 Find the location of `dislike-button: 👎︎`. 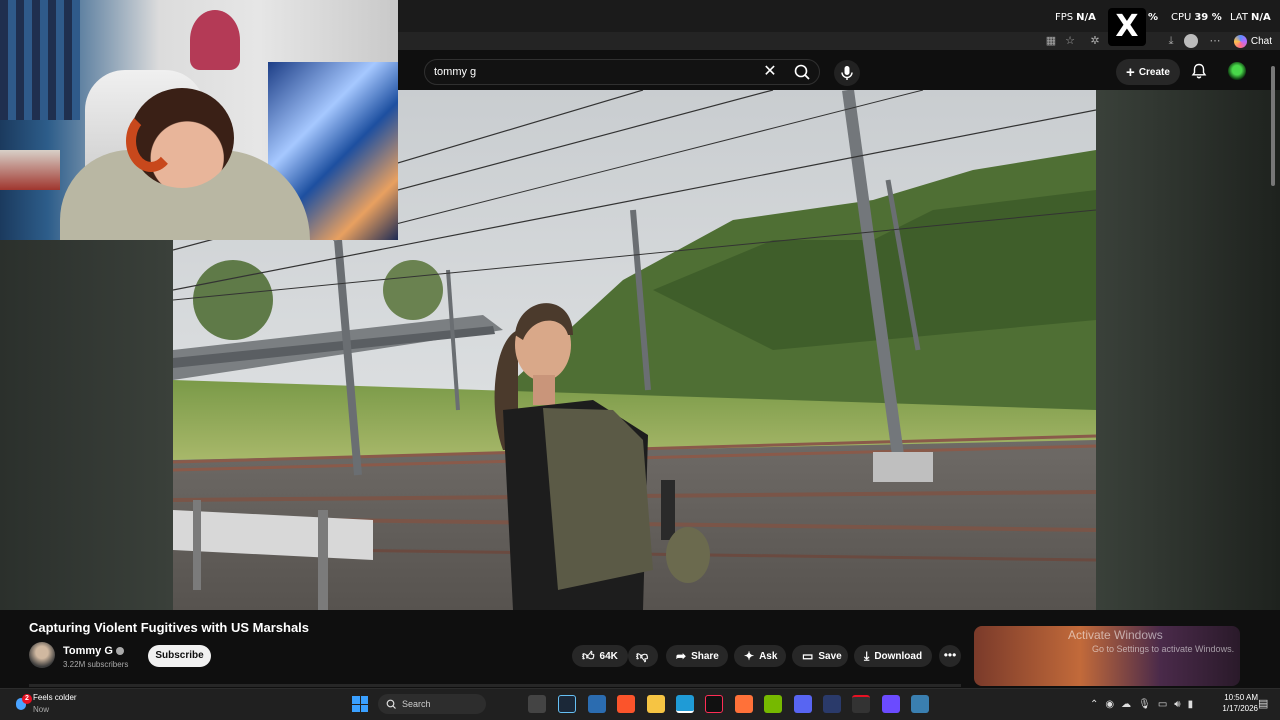

dislike-button: 👎︎ is located at coordinates (643, 656).